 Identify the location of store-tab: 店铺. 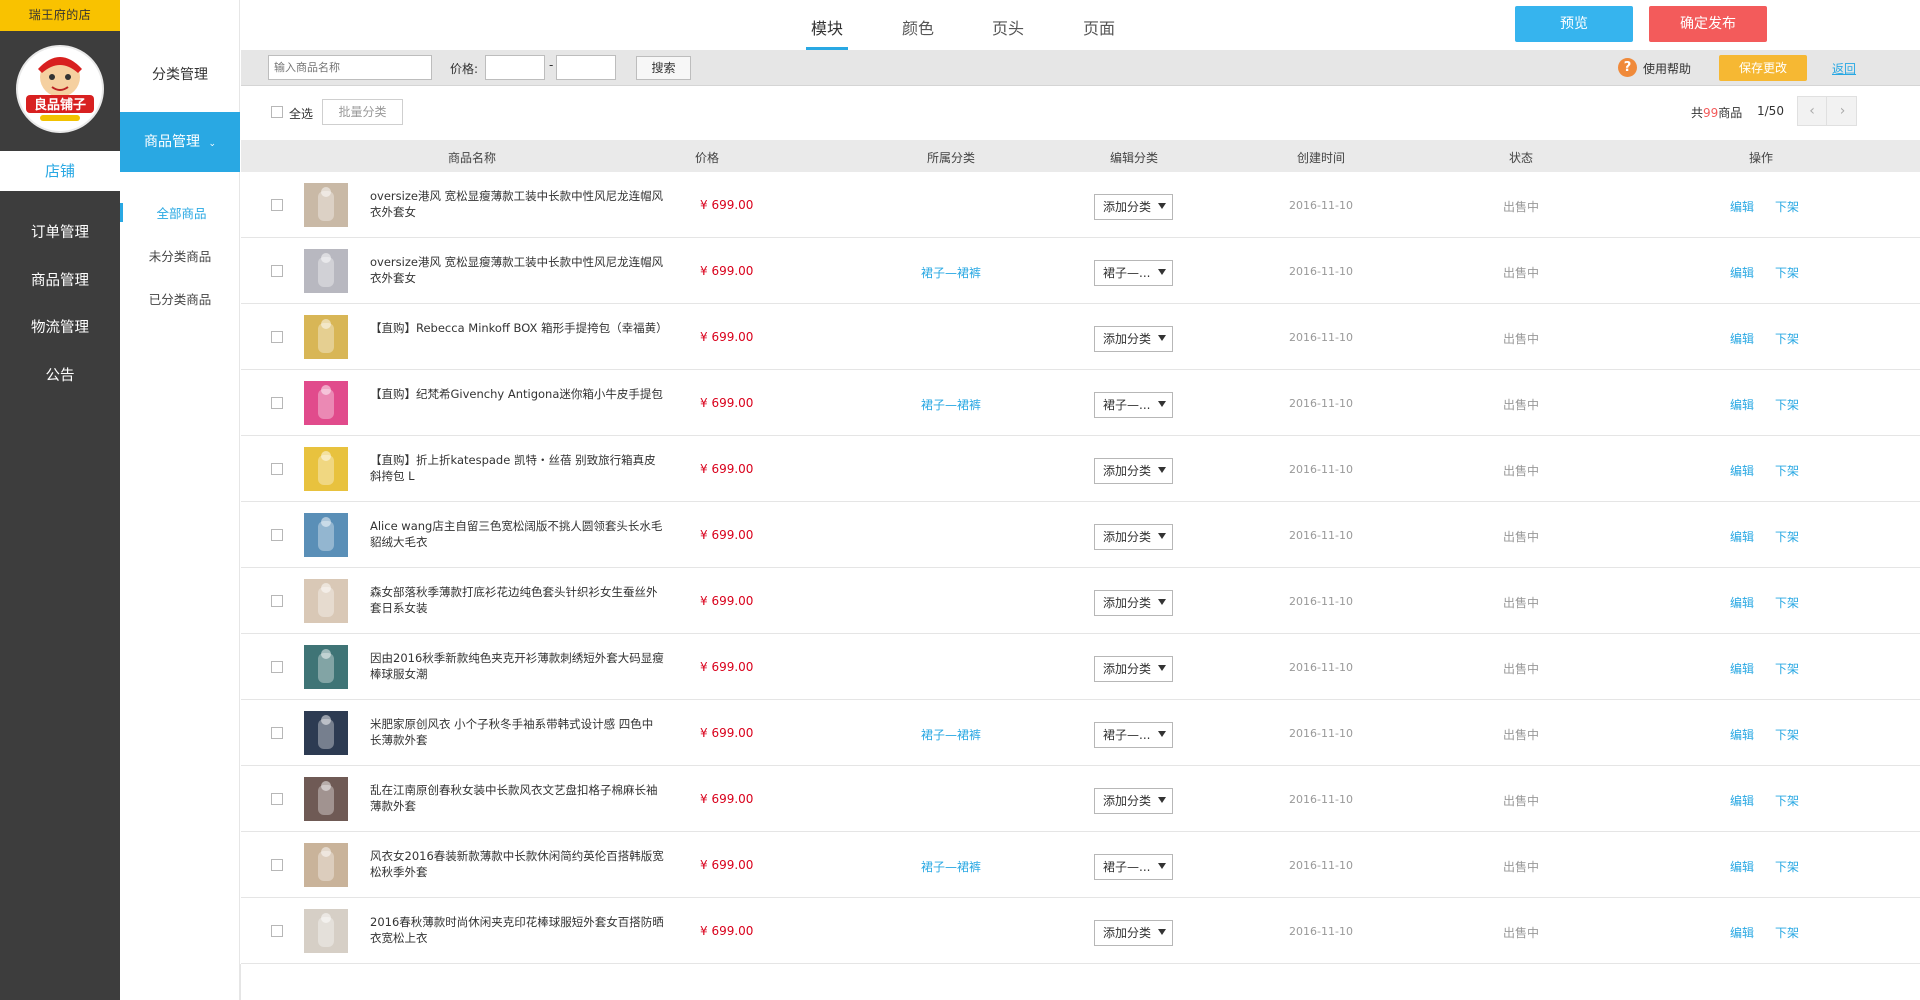
(60, 171).